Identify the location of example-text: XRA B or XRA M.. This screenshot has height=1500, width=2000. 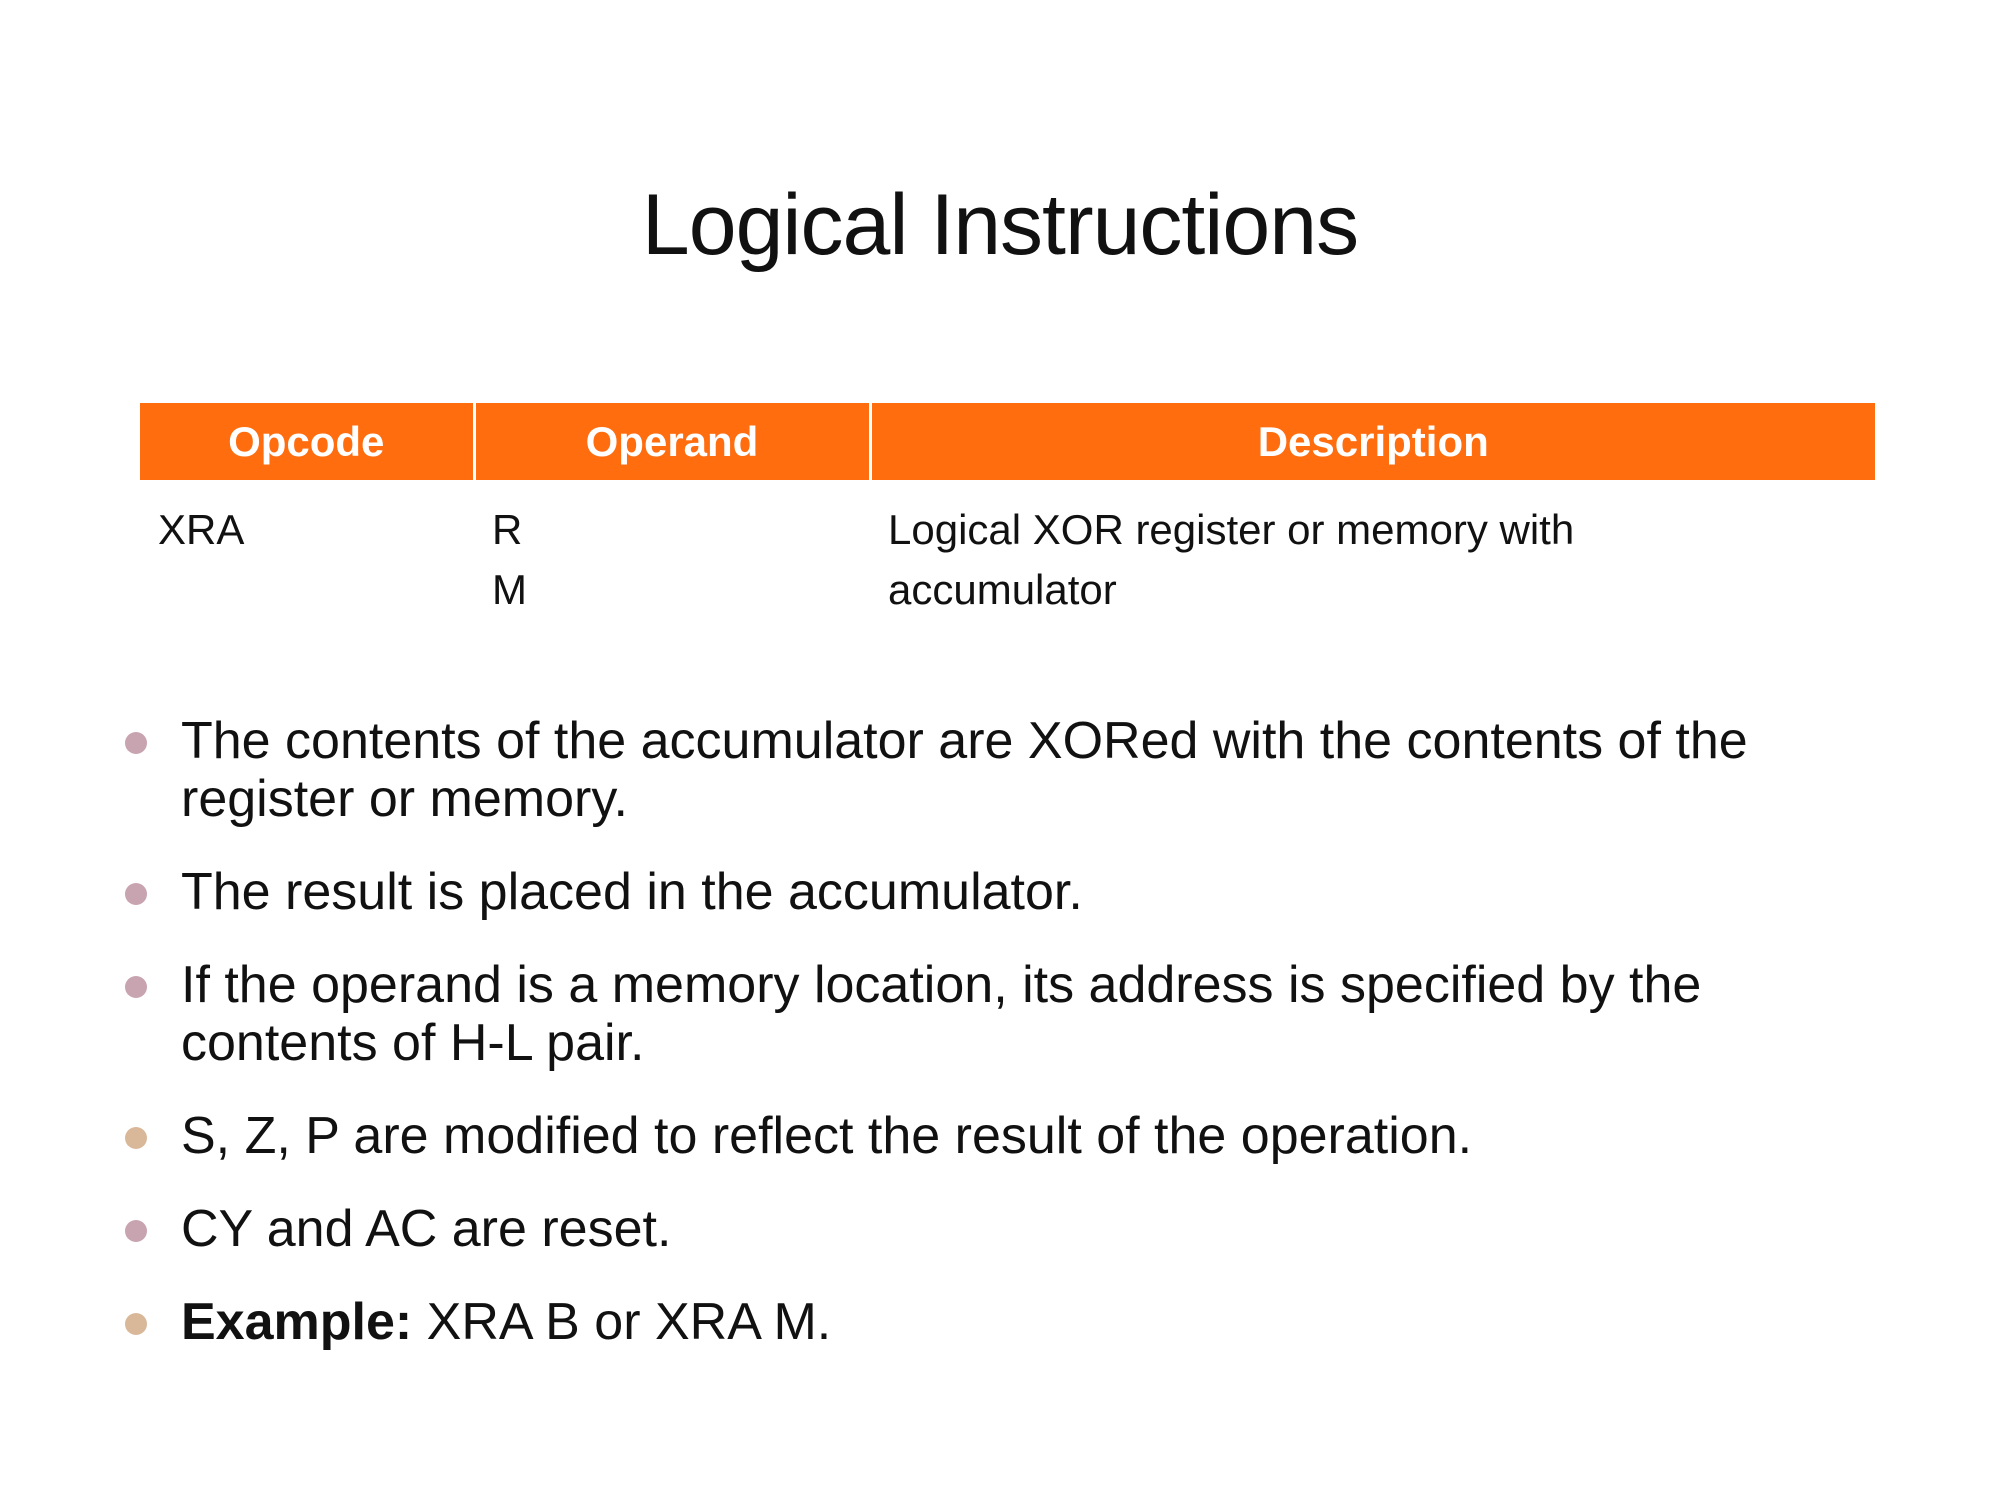
(622, 1322).